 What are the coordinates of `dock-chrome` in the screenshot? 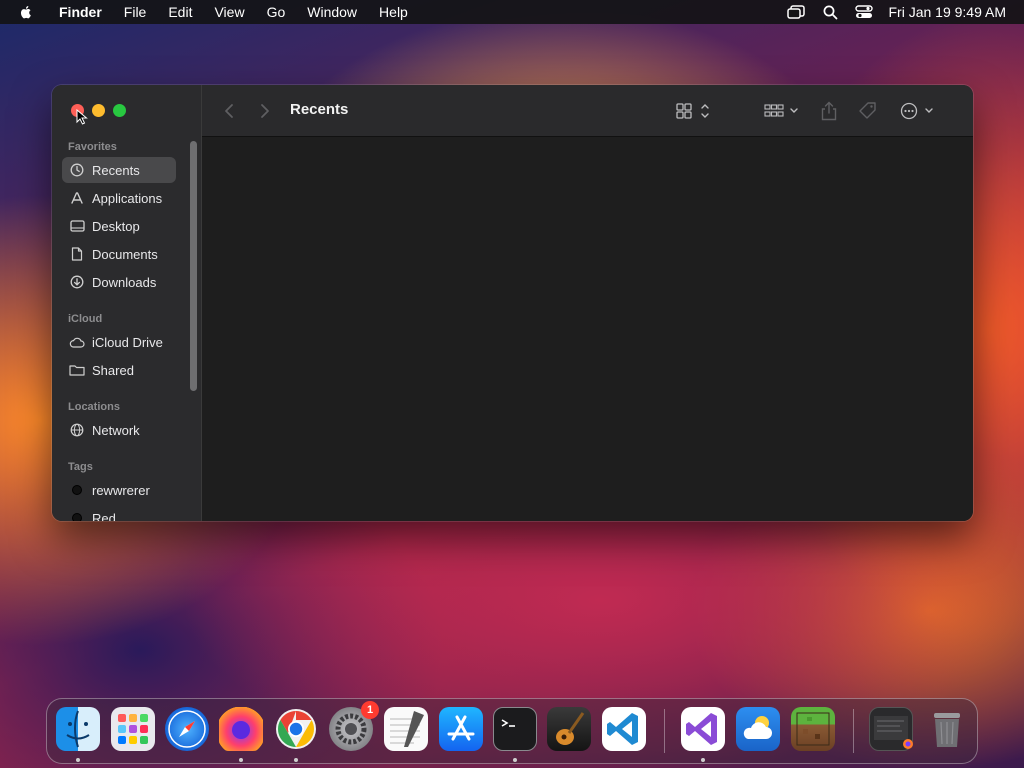 It's located at (296, 729).